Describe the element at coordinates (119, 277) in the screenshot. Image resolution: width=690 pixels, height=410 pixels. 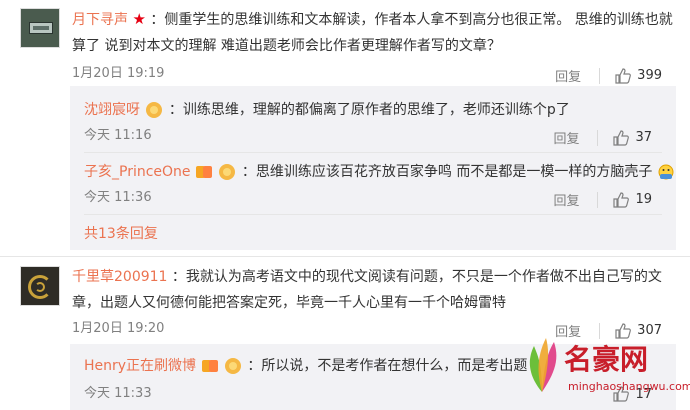
I see `username: 千里草200911` at that location.